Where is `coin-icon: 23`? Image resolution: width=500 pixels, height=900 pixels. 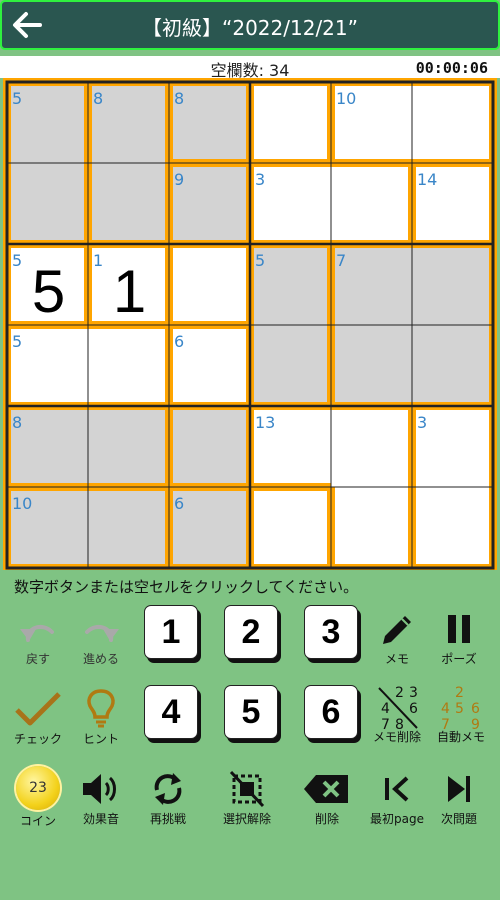
coin-icon: 23 is located at coordinates (38, 788).